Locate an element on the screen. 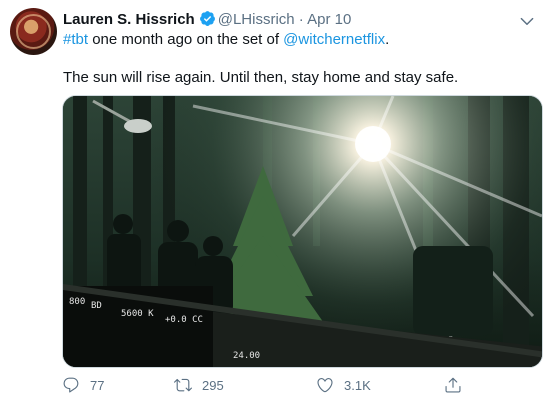  like-count: 3.1K is located at coordinates (357, 385).